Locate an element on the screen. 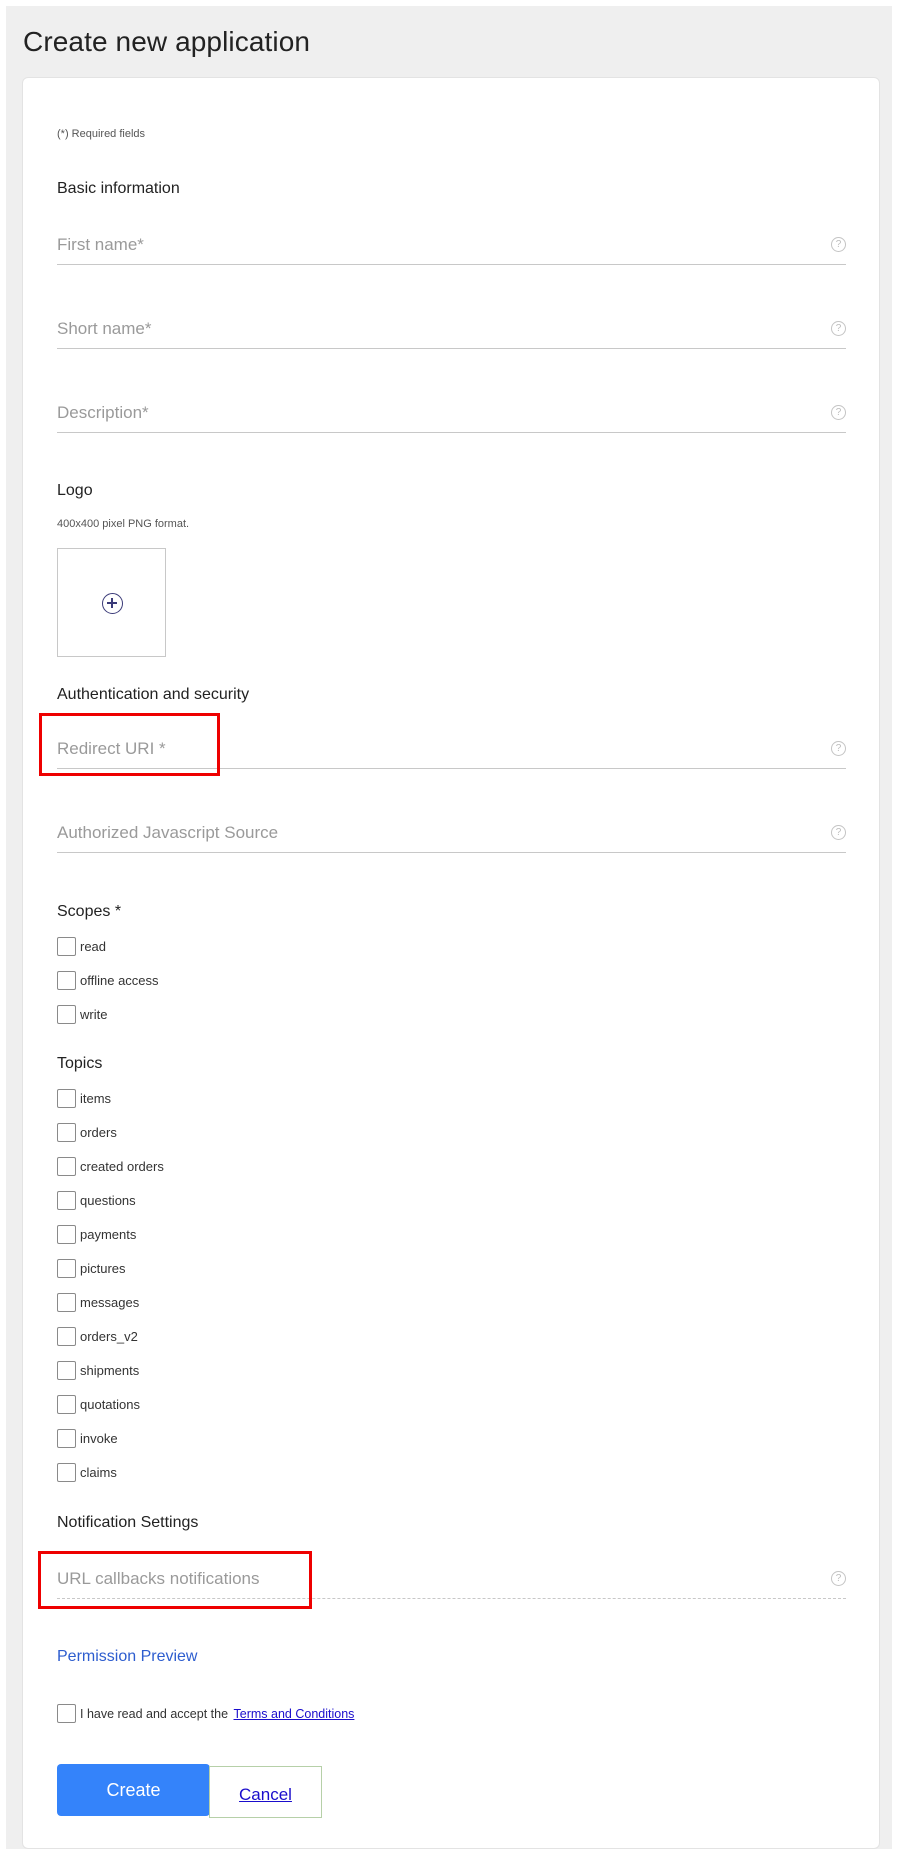  logo-format-hint: 400x400 pixel PNG format. is located at coordinates (123, 524).